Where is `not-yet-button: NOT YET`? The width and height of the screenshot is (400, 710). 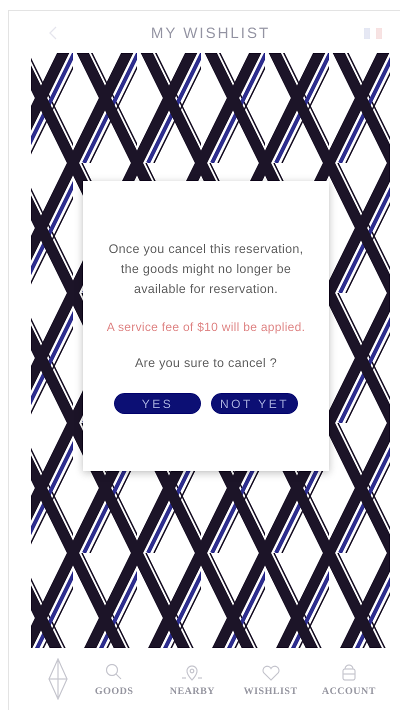
not-yet-button: NOT YET is located at coordinates (254, 403).